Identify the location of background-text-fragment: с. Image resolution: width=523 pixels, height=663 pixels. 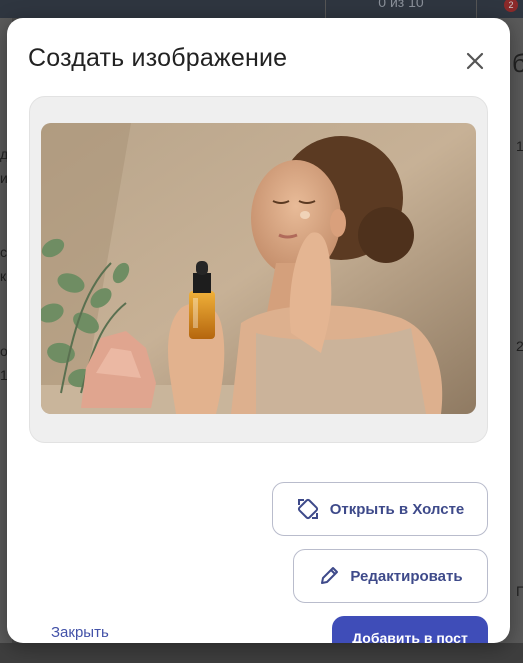
(3, 252).